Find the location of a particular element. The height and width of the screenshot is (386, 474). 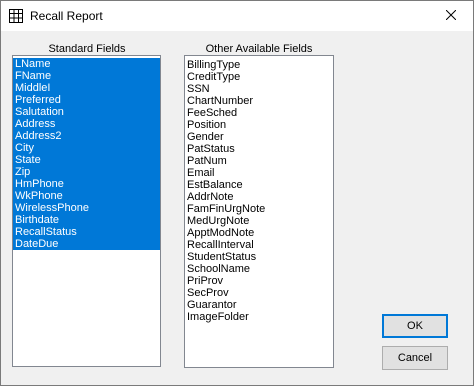

list-item: SchoolName is located at coordinates (259, 269).